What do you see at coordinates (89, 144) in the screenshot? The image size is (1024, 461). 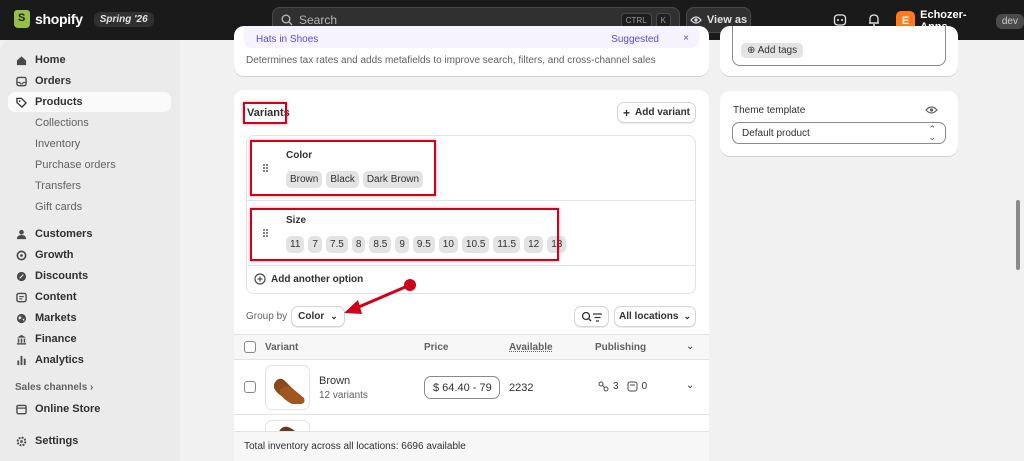 I see `sidebar-item-inventory: Inventory` at bounding box center [89, 144].